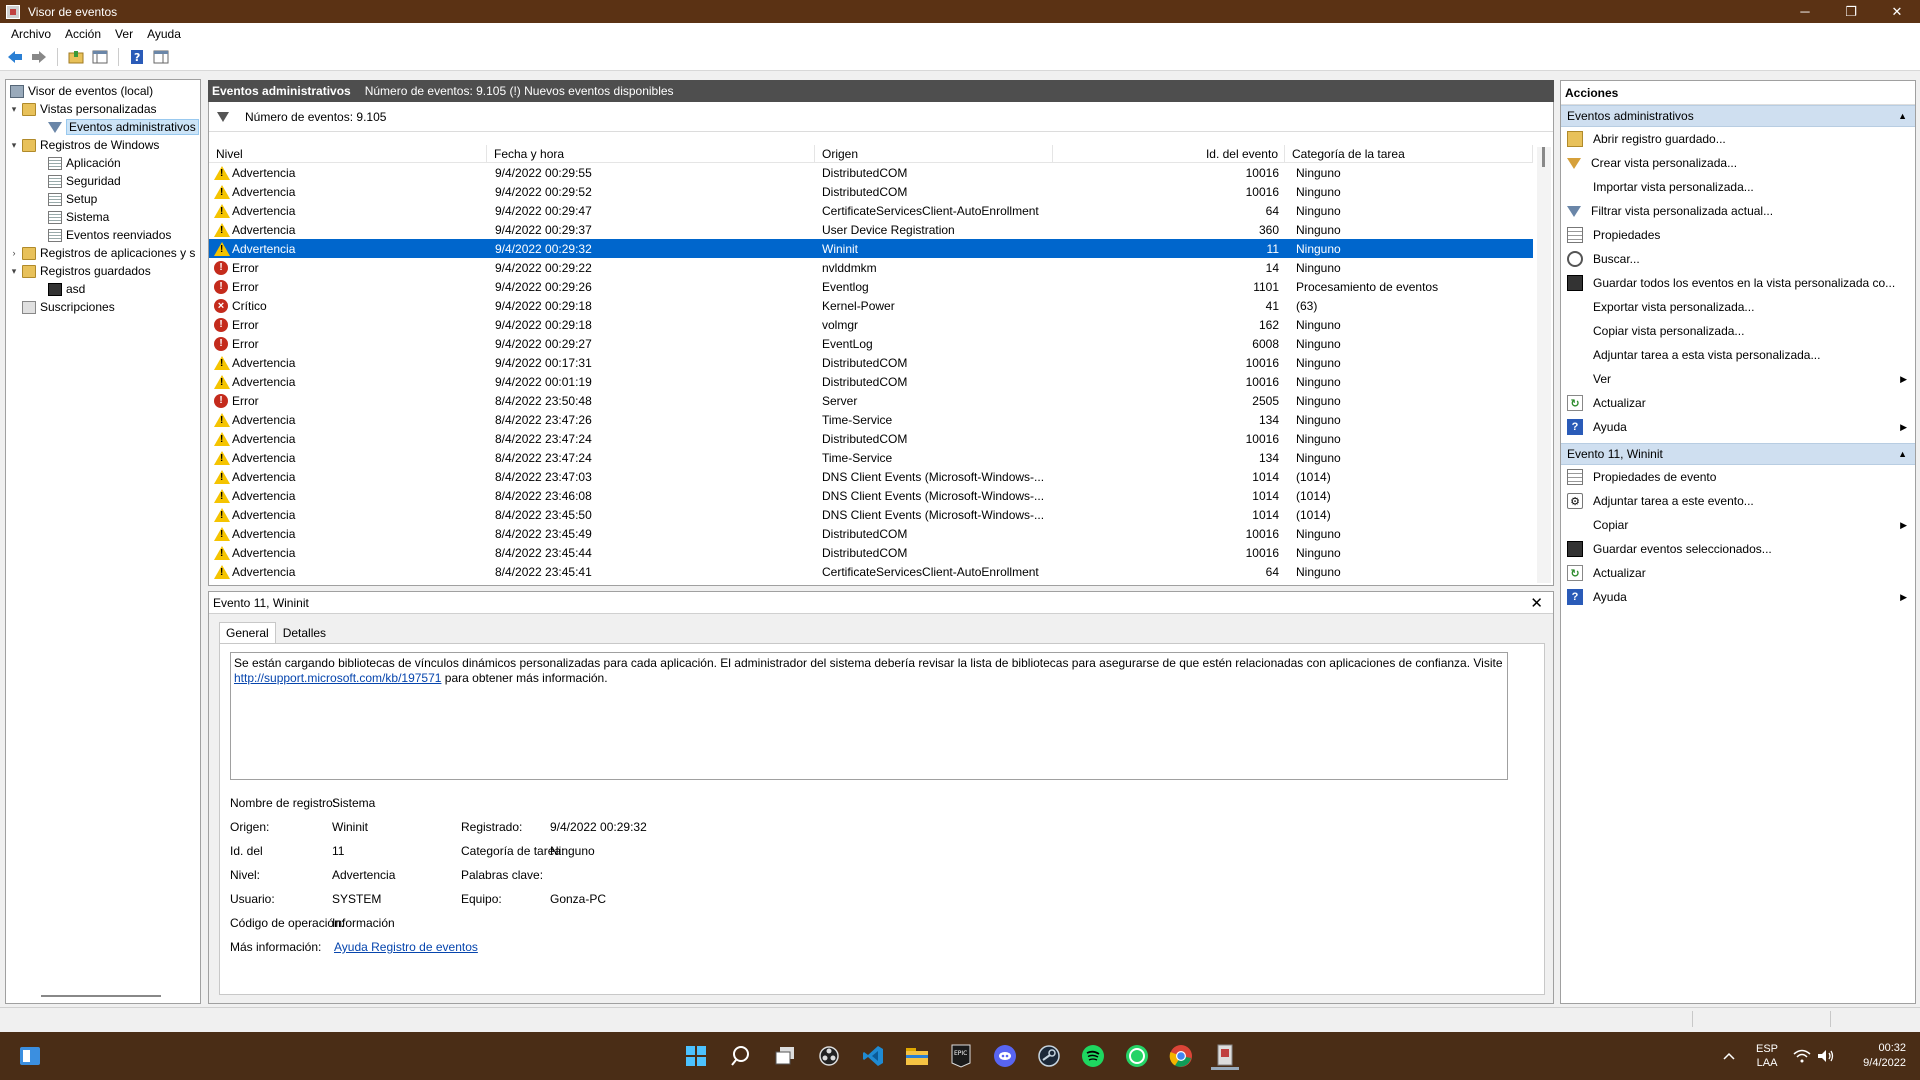 This screenshot has width=1920, height=1080. What do you see at coordinates (829, 1056) in the screenshot?
I see `obs-icon` at bounding box center [829, 1056].